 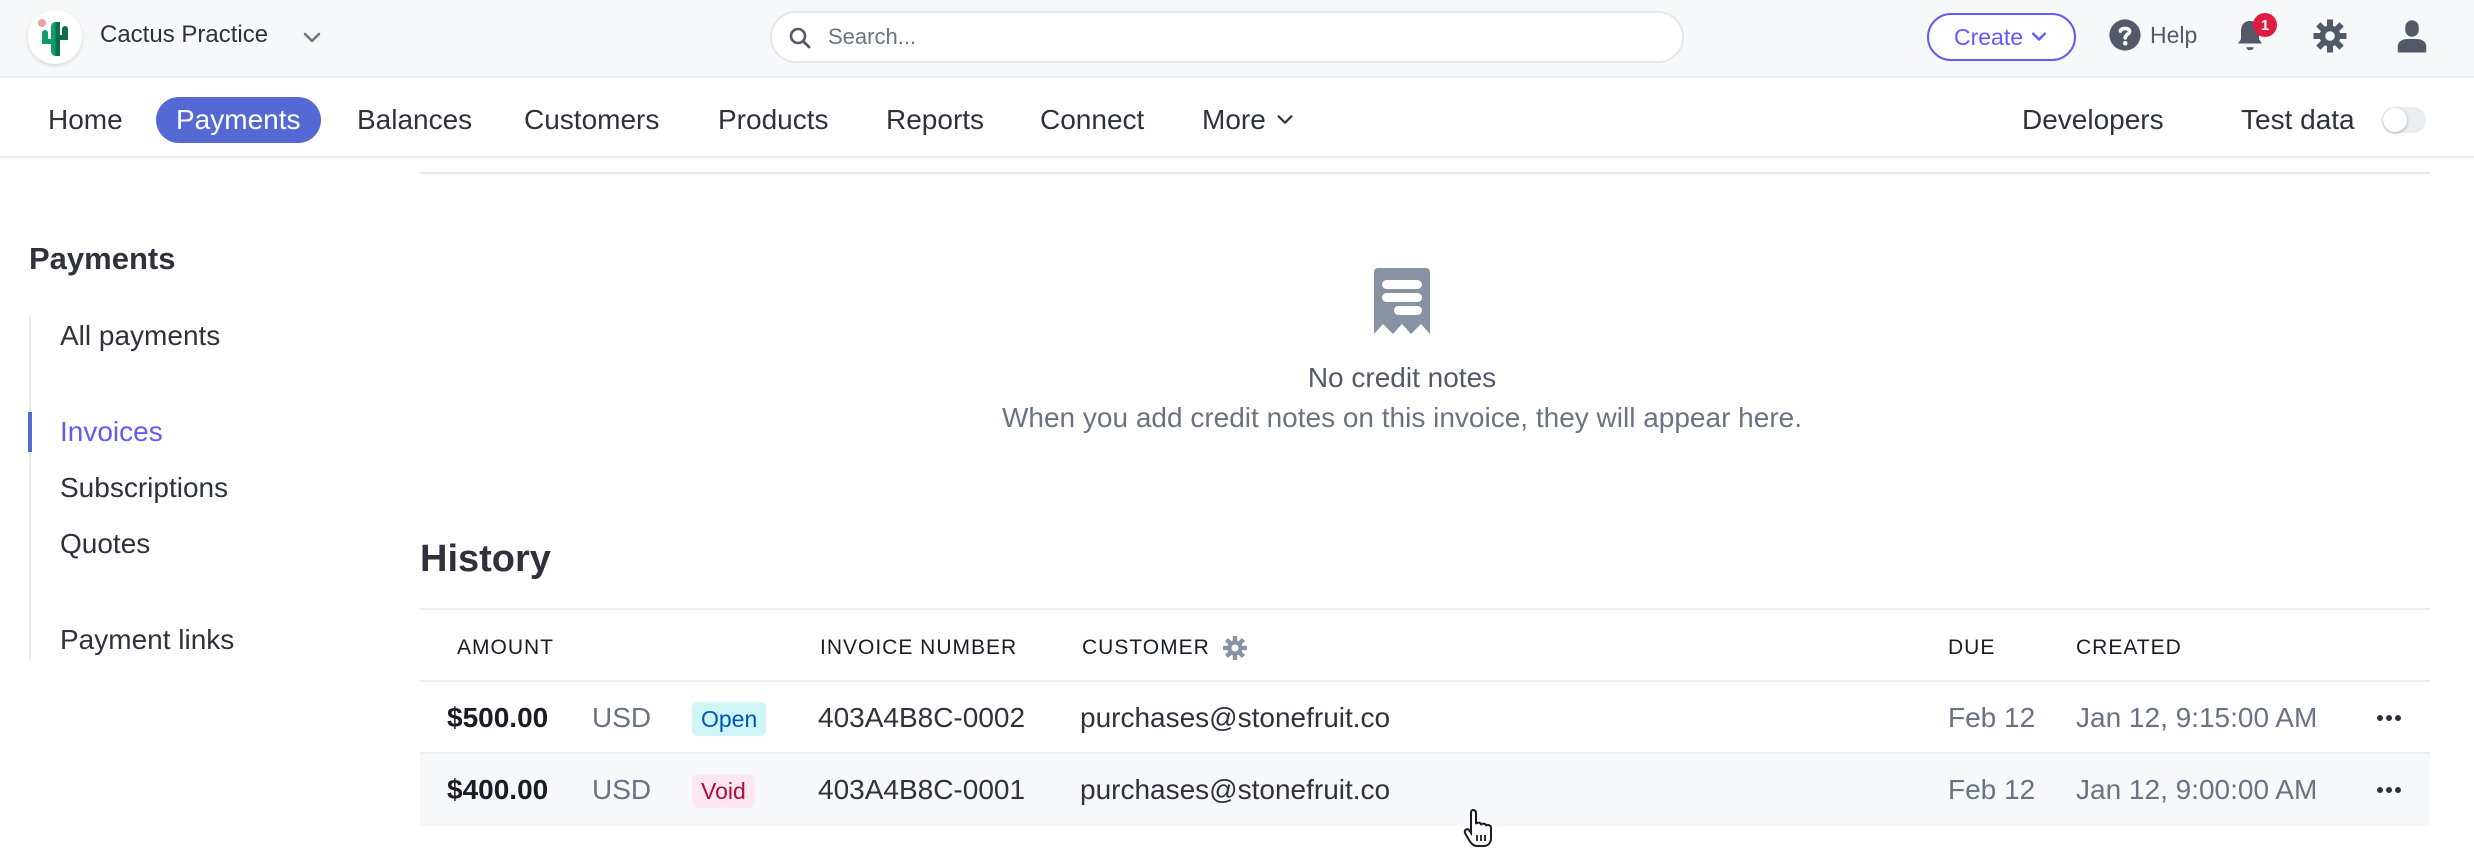 What do you see at coordinates (1092, 120) in the screenshot?
I see `nav-connect: Connect` at bounding box center [1092, 120].